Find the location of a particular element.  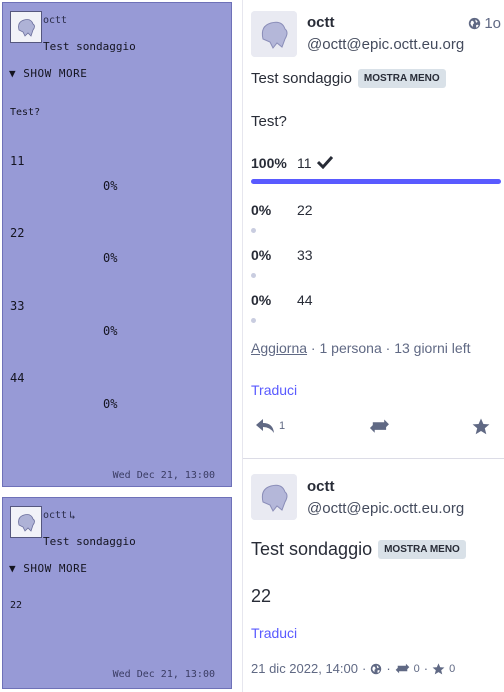

check-icon is located at coordinates (325, 162).